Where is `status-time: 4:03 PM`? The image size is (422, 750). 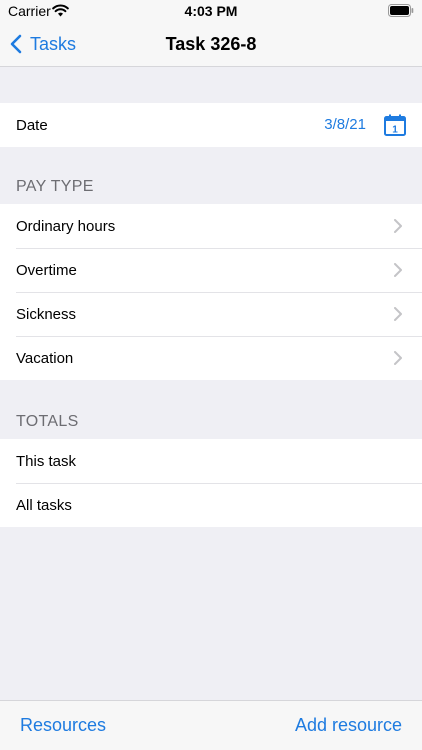 status-time: 4:03 PM is located at coordinates (211, 11).